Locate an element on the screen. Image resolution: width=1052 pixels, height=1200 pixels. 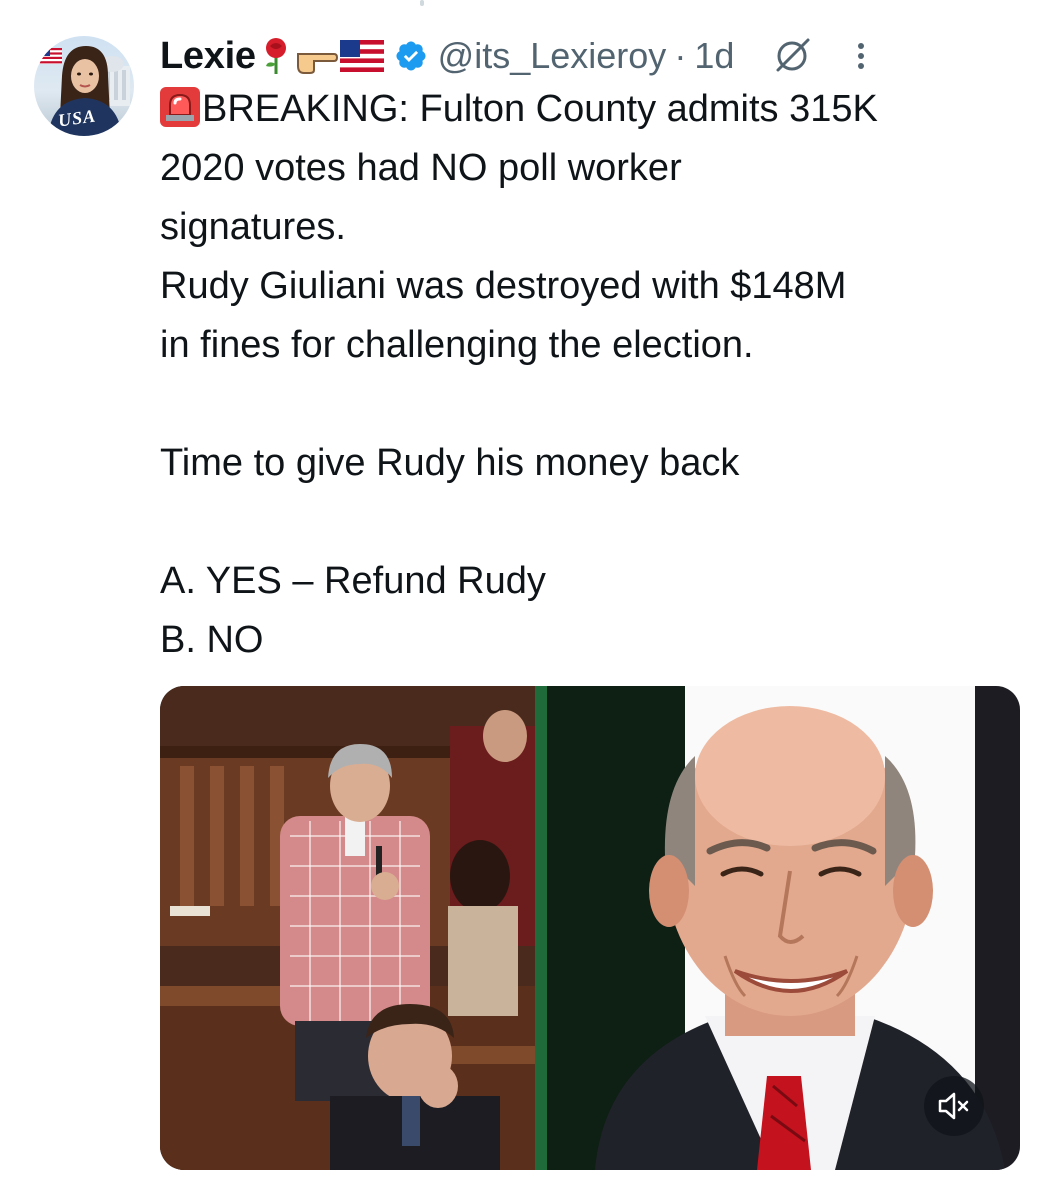
user-handle: @its_Lexieroy is located at coordinates (552, 56).